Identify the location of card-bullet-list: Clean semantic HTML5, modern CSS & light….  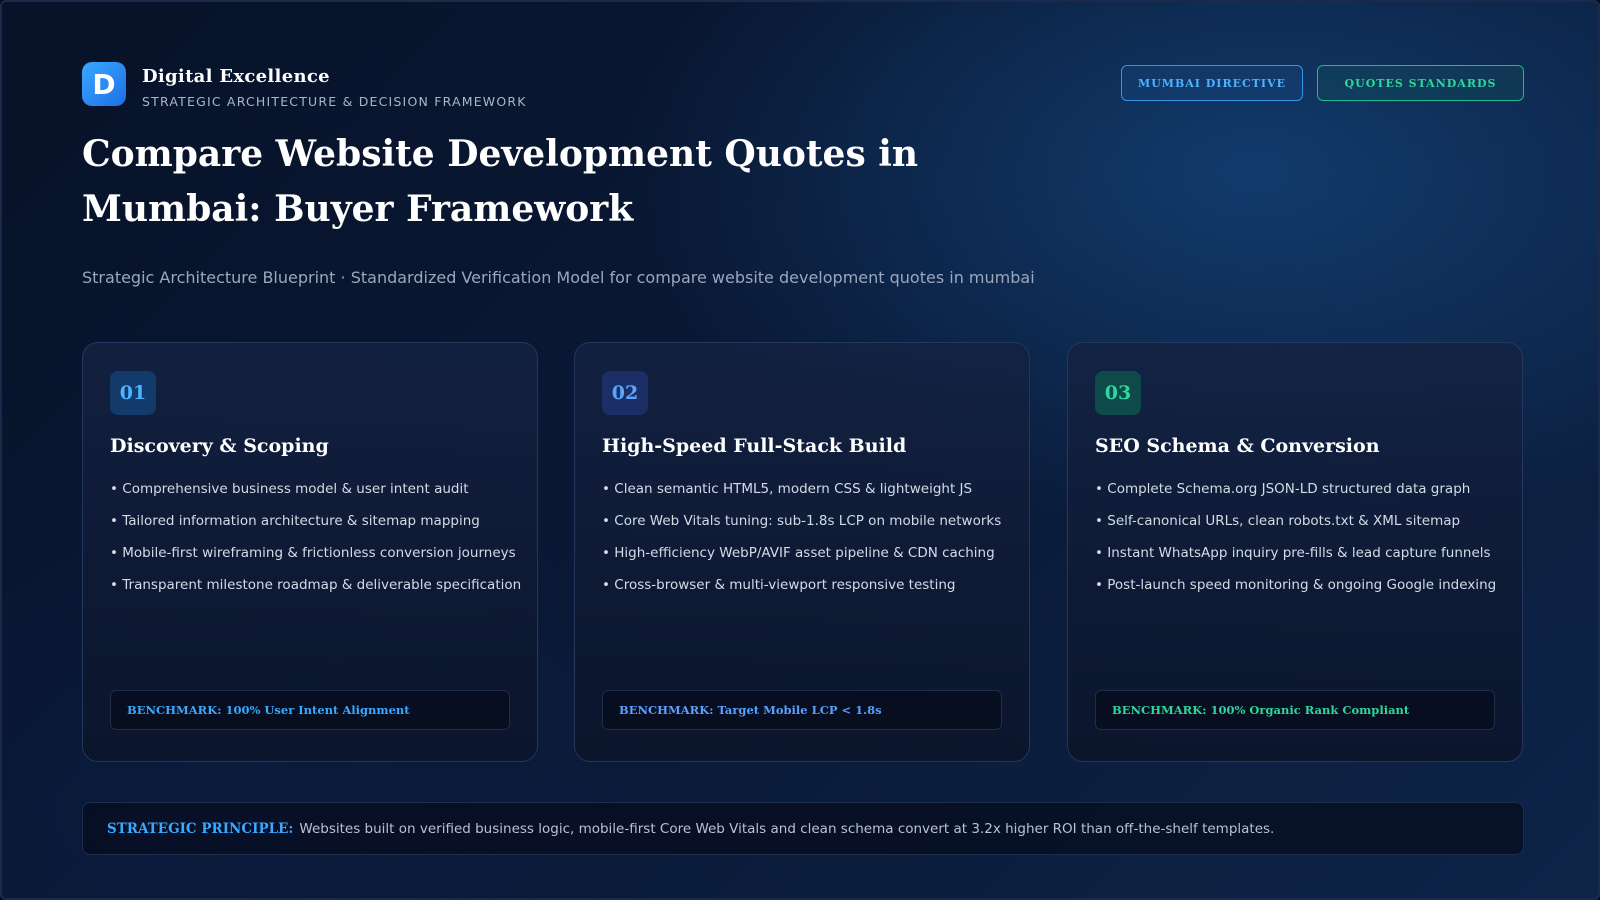
(801, 543).